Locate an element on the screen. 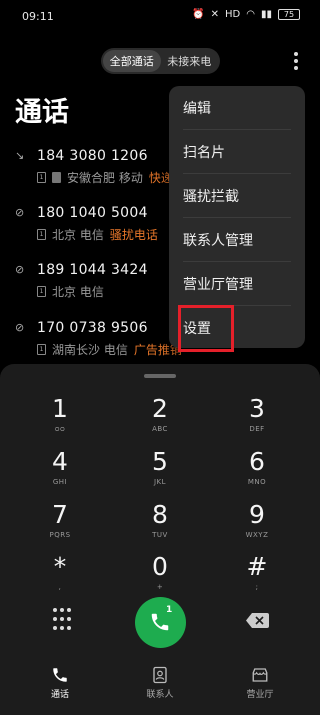 This screenshot has width=320, height=715. key-5: 5 JKL is located at coordinates (160, 472).